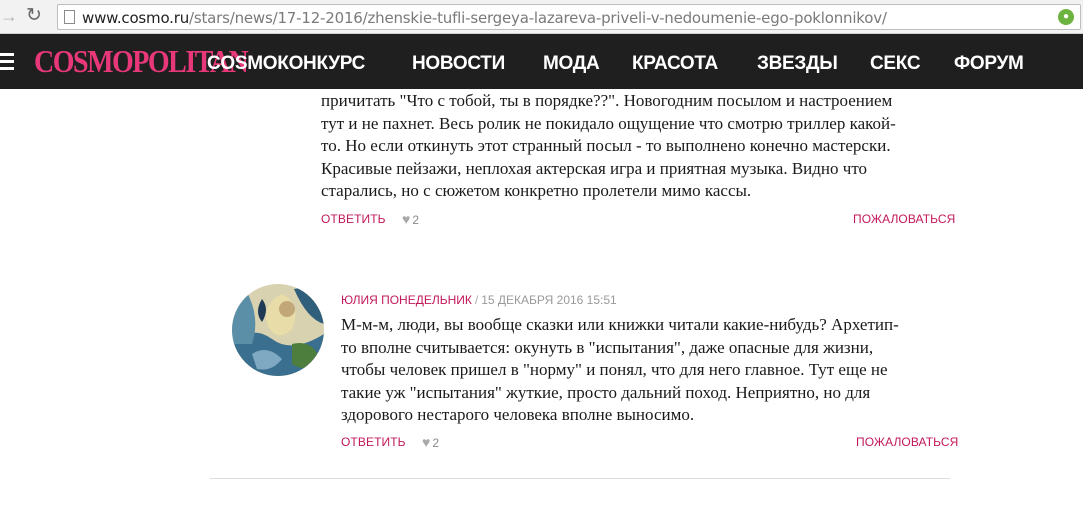 This screenshot has height=507, width=1083. I want to click on avatar-image, so click(278, 330).